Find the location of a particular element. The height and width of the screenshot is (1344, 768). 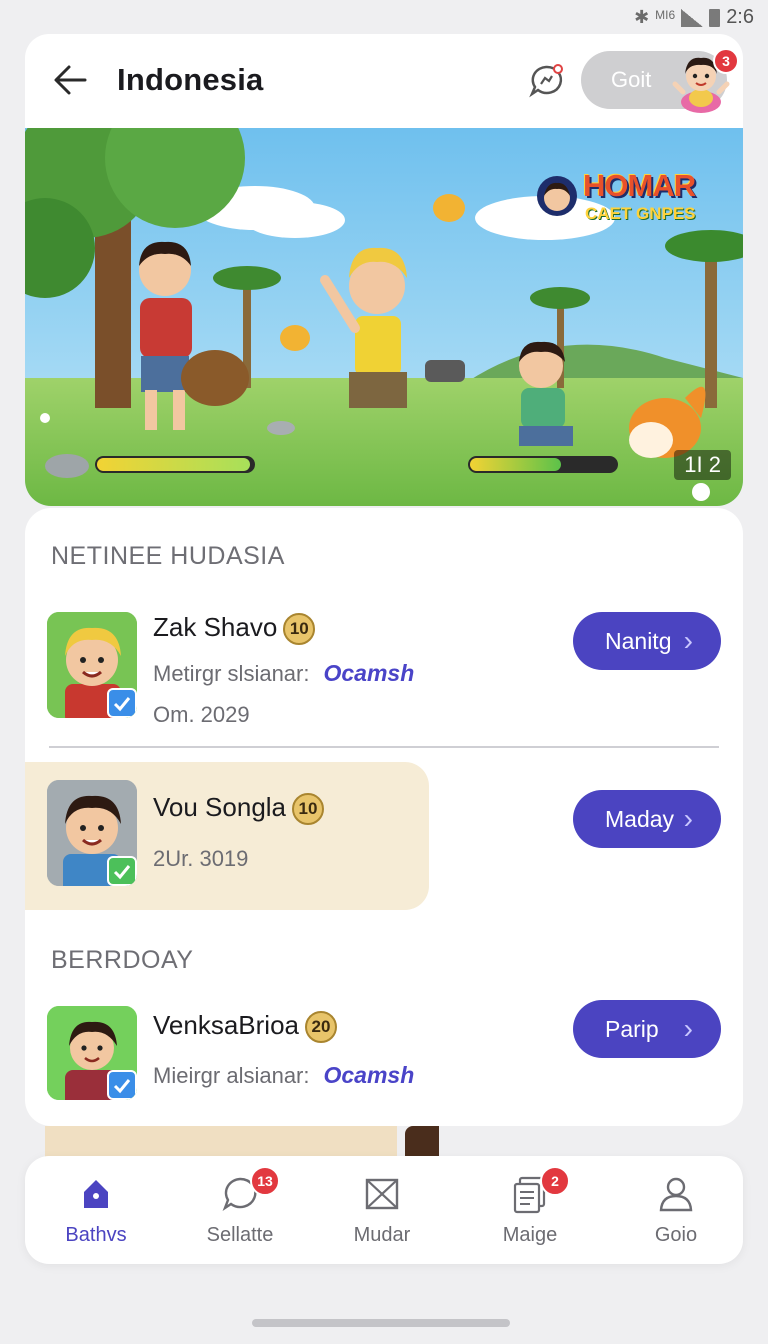

nav-item-maige: 2 Maige is located at coordinates (530, 1210).